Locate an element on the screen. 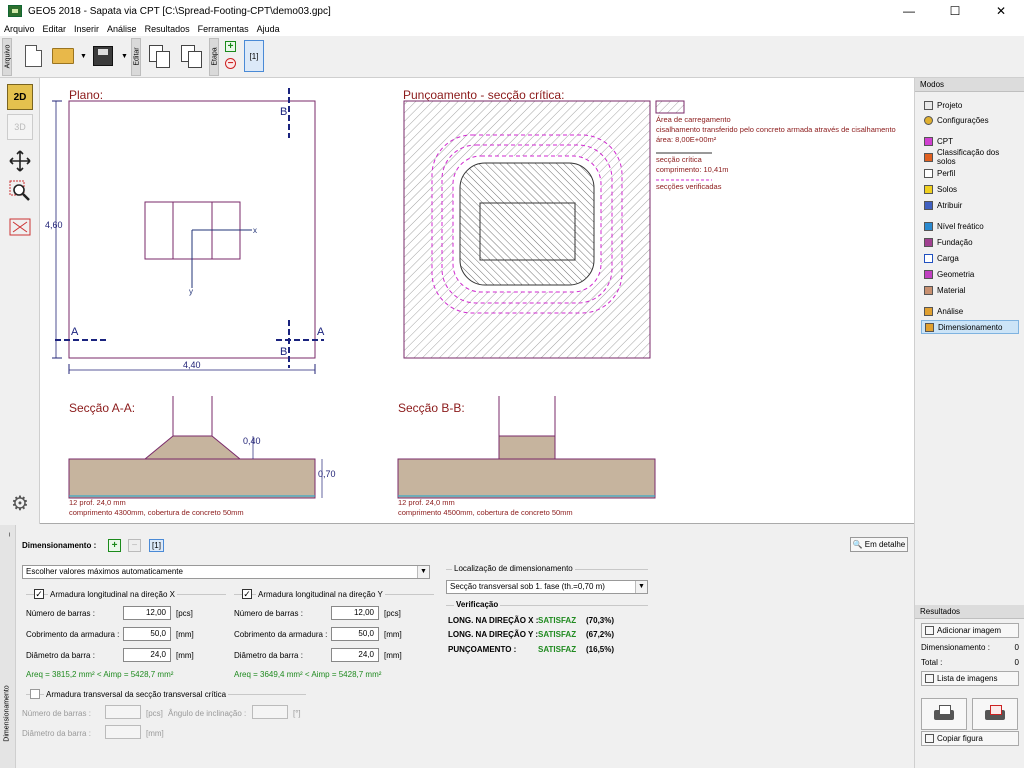 The width and height of the screenshot is (1024, 768). mode-settings: Configurações is located at coordinates (970, 120).